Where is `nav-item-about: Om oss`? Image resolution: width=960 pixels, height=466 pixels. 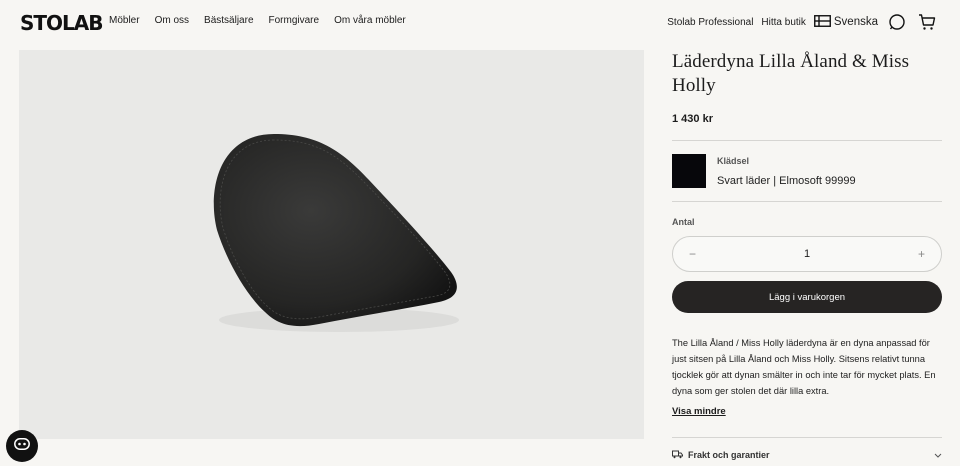
nav-item-about: Om oss is located at coordinates (172, 20).